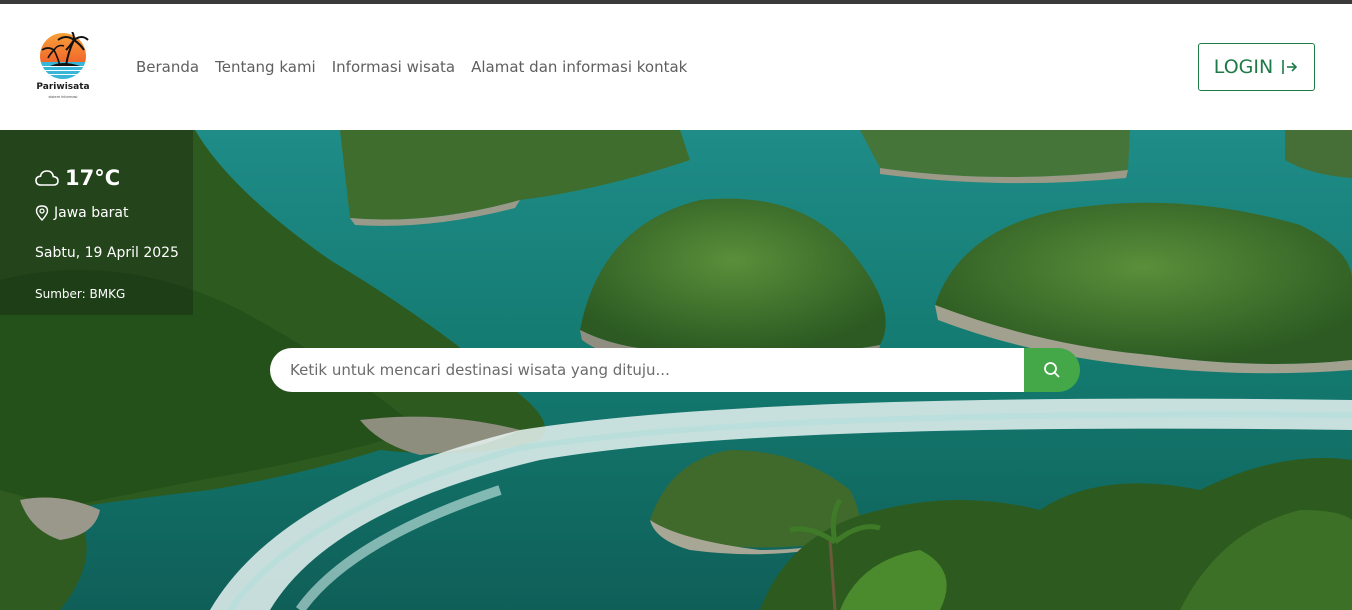 The height and width of the screenshot is (610, 1352). Describe the element at coordinates (42, 213) in the screenshot. I see `map-pin-icon` at that location.